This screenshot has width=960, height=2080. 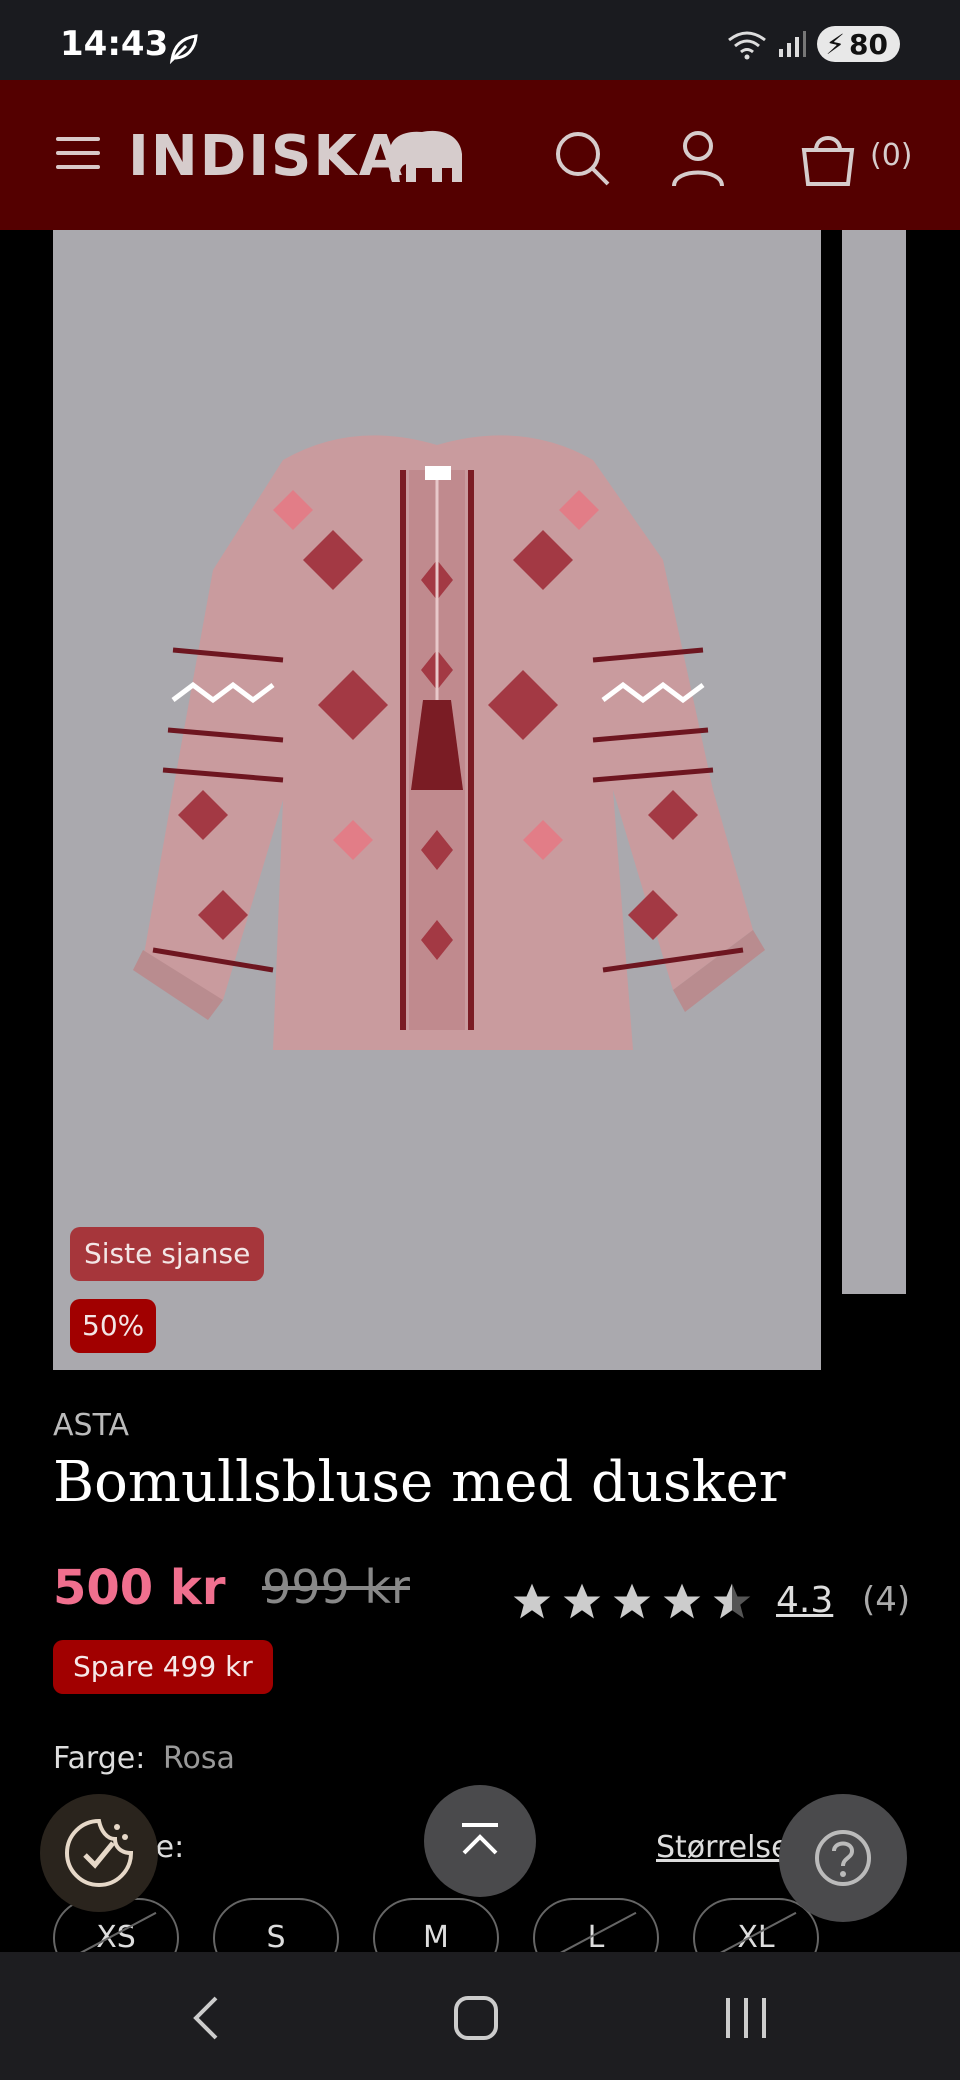 What do you see at coordinates (183, 49) in the screenshot?
I see `leaf-icon` at bounding box center [183, 49].